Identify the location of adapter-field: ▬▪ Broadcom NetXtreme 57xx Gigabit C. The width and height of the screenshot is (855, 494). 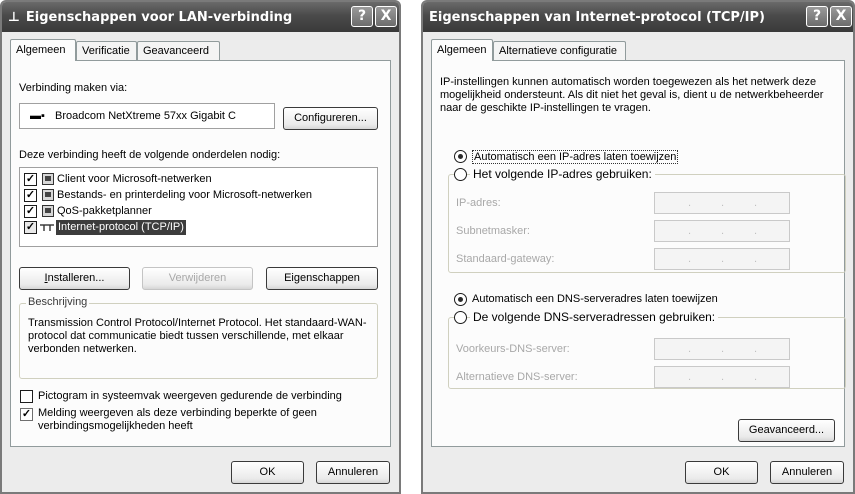
(147, 116).